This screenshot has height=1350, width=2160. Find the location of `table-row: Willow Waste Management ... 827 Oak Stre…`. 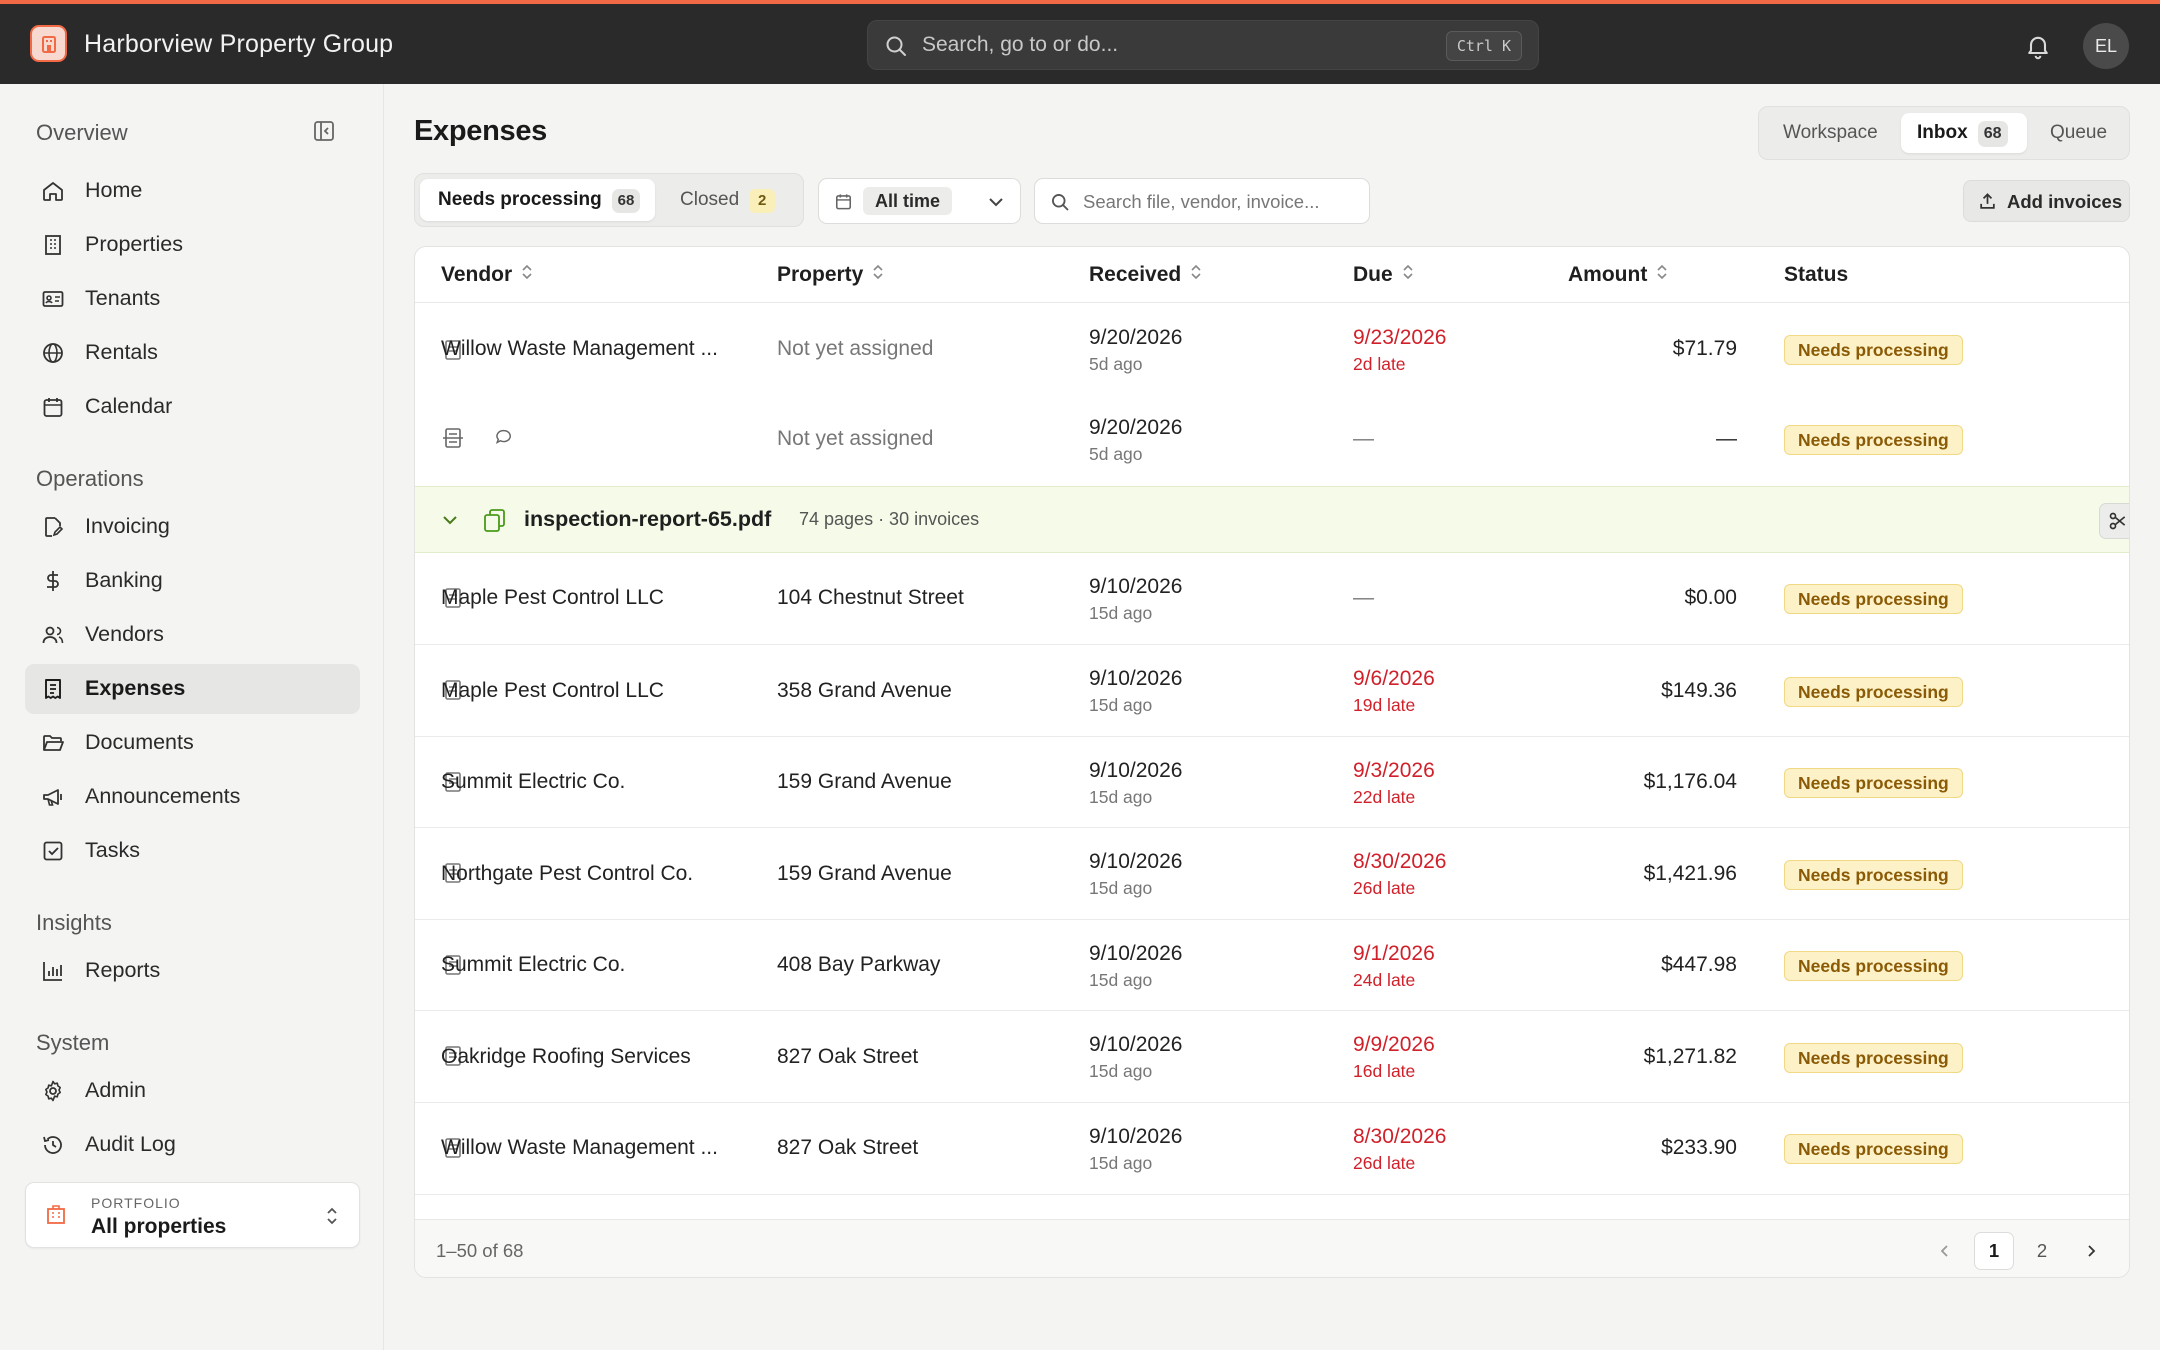

table-row: Willow Waste Management ... 827 Oak Stre… is located at coordinates (1272, 1149).